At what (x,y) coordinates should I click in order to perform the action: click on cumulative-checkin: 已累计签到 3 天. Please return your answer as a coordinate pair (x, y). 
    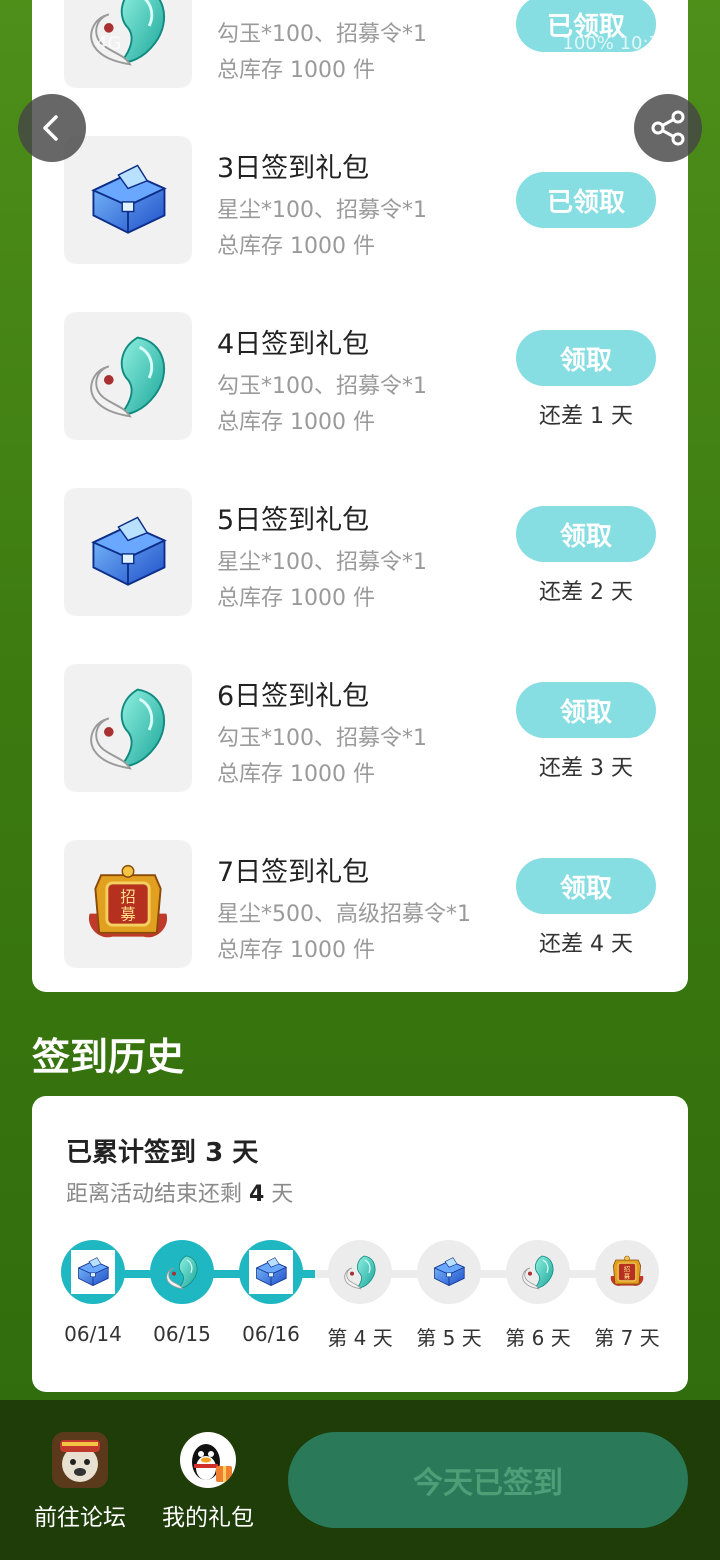
    Looking at the image, I should click on (162, 1150).